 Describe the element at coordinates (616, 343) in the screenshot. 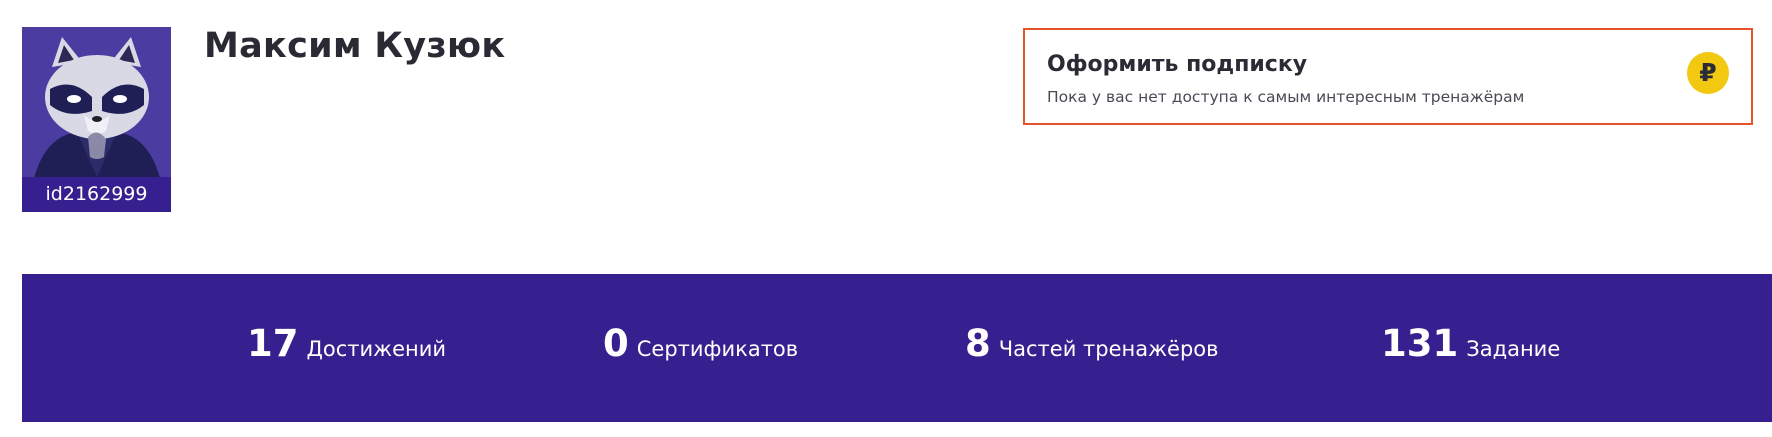

I see `stat-value: 0` at that location.